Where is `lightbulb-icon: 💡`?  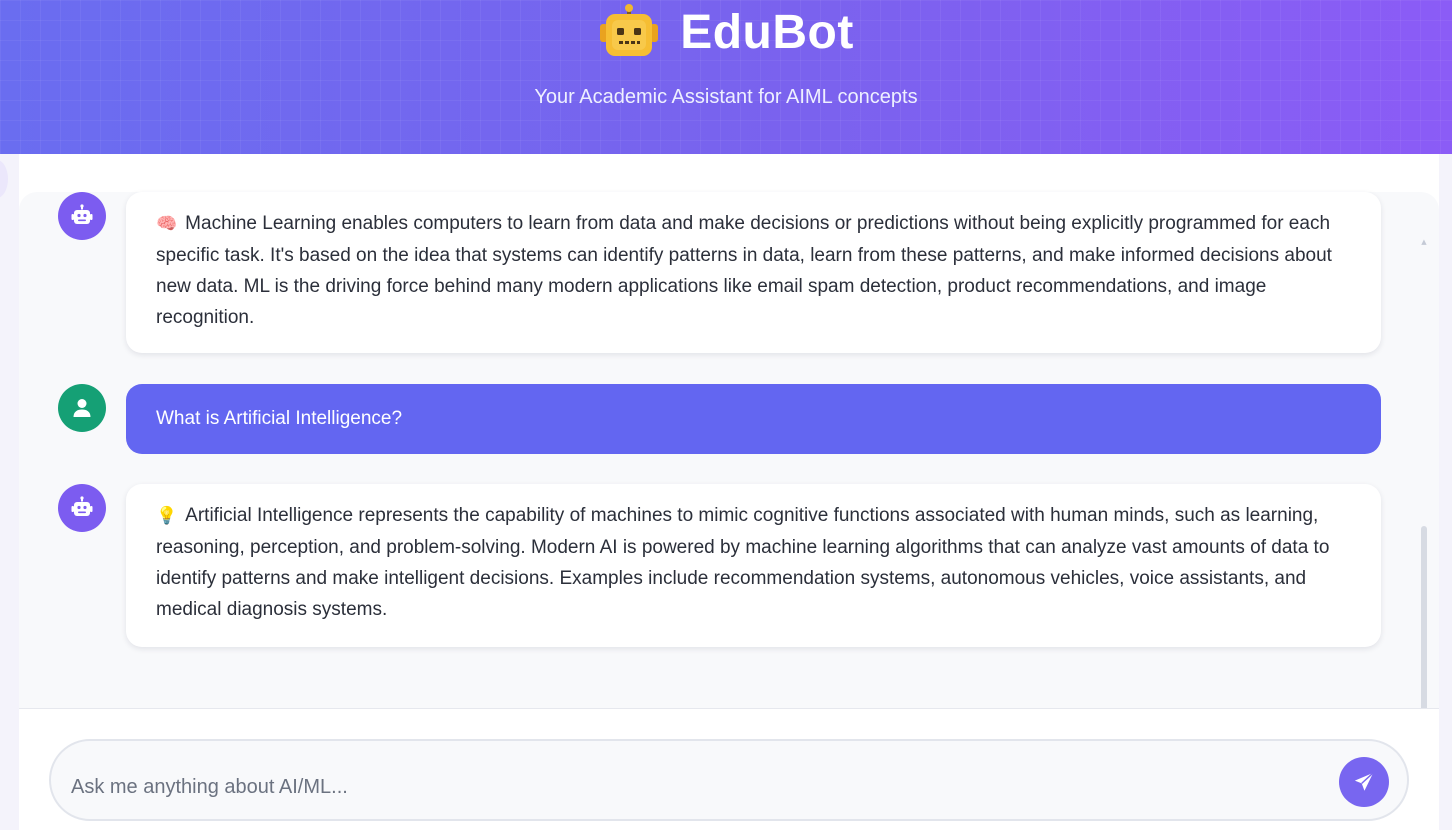 lightbulb-icon: 💡 is located at coordinates (167, 516).